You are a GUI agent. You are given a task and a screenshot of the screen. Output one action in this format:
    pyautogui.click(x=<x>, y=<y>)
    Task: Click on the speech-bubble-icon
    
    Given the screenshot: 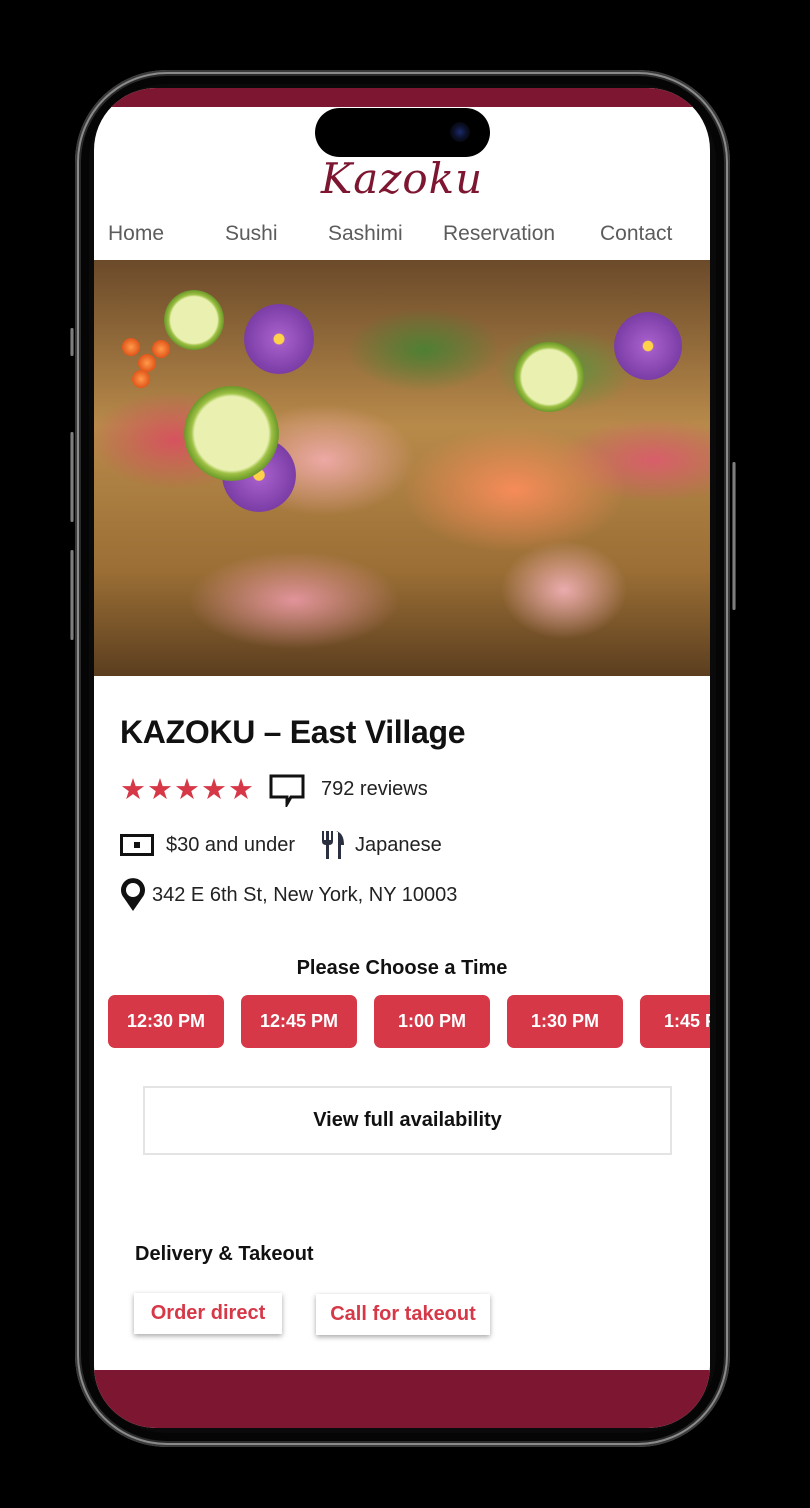 What is the action you would take?
    pyautogui.click(x=287, y=791)
    